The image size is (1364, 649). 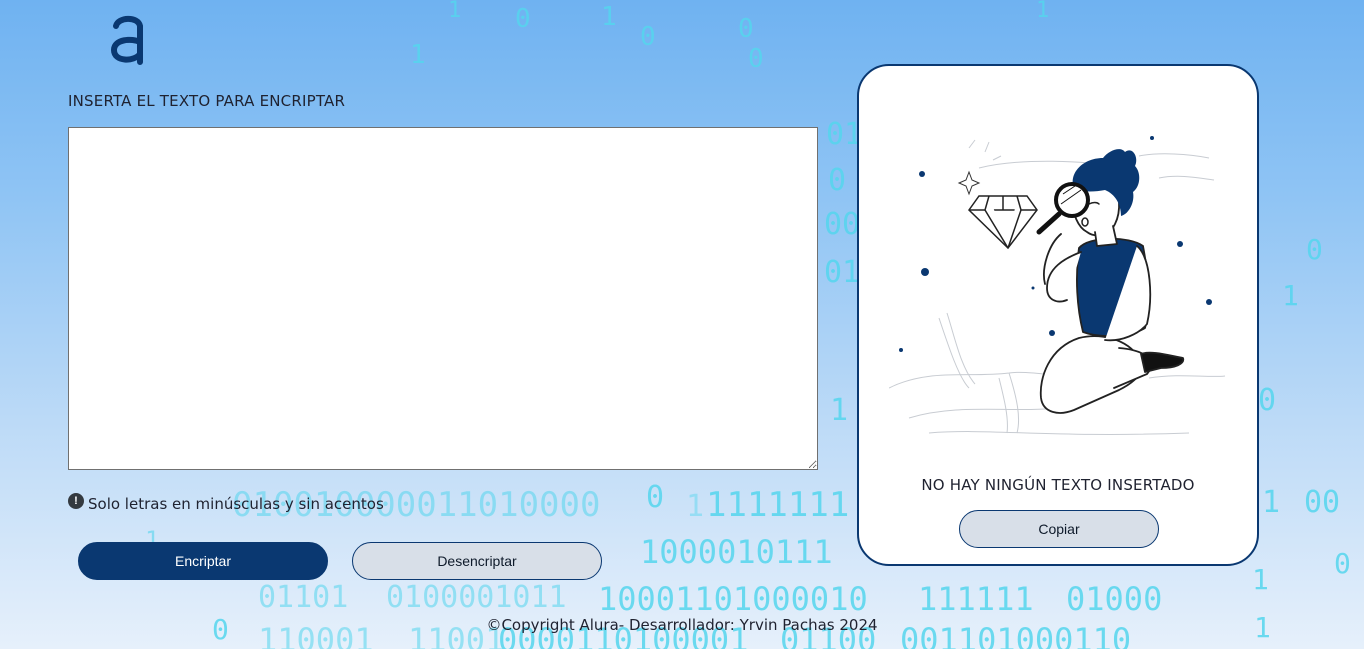 I want to click on encrypt-button: Encriptar, so click(x=203, y=561).